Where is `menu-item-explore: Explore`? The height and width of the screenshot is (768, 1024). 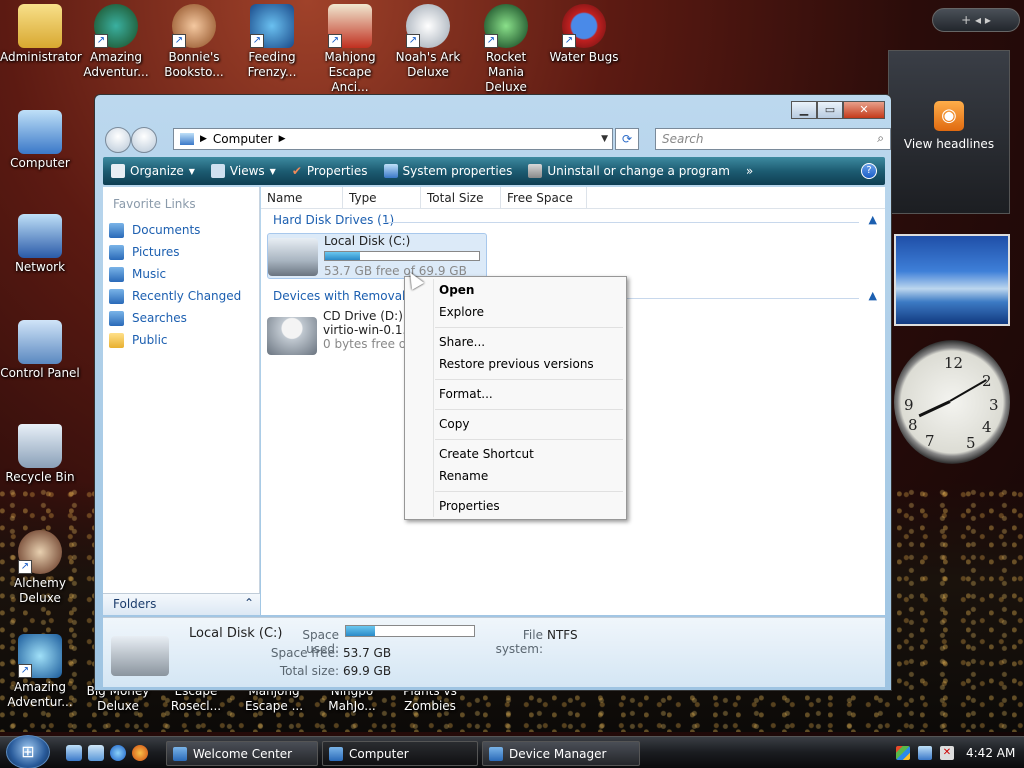 menu-item-explore: Explore is located at coordinates (461, 312).